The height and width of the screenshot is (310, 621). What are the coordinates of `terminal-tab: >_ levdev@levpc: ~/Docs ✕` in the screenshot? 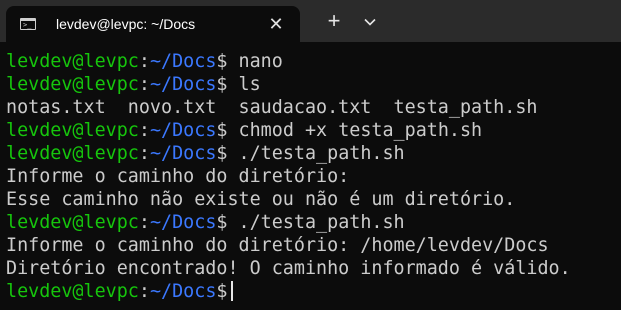 It's located at (153, 24).